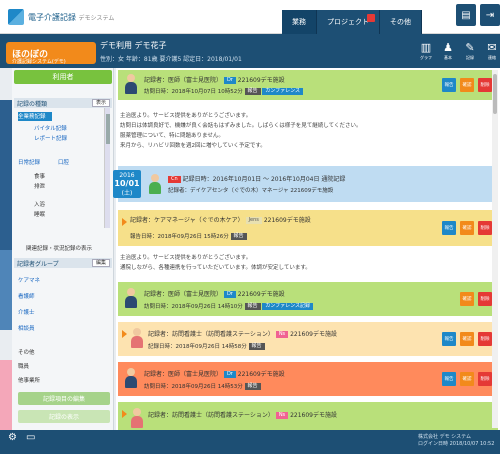 Image resolution: width=500 pixels, height=454 pixels. What do you see at coordinates (29, 280) in the screenshot?
I see `sidebar-group-item: ケアマネ` at bounding box center [29, 280].